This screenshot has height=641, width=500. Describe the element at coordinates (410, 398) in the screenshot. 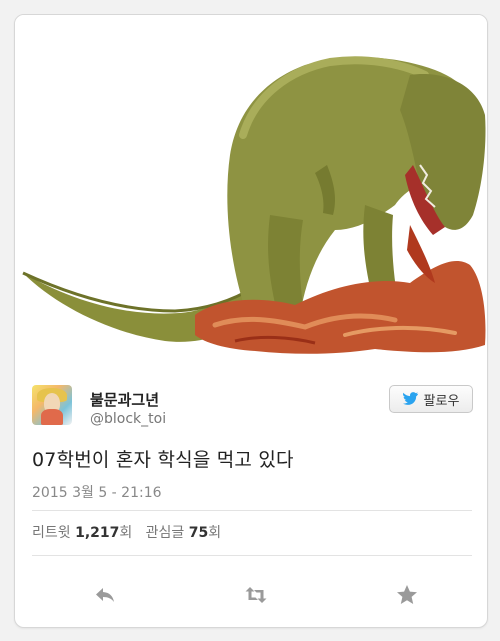

I see `twitter-bird-icon` at that location.